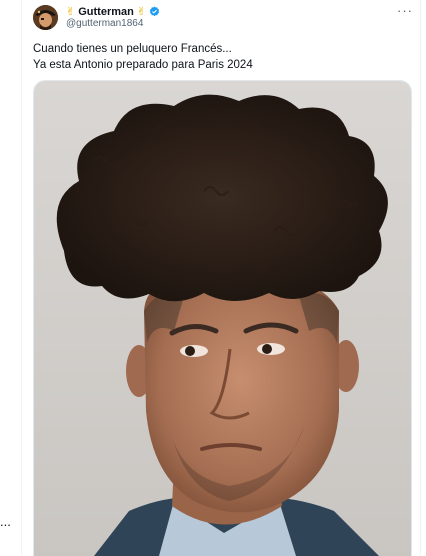 The height and width of the screenshot is (556, 426). Describe the element at coordinates (106, 12) in the screenshot. I see `author-display-name: Gutterman` at that location.